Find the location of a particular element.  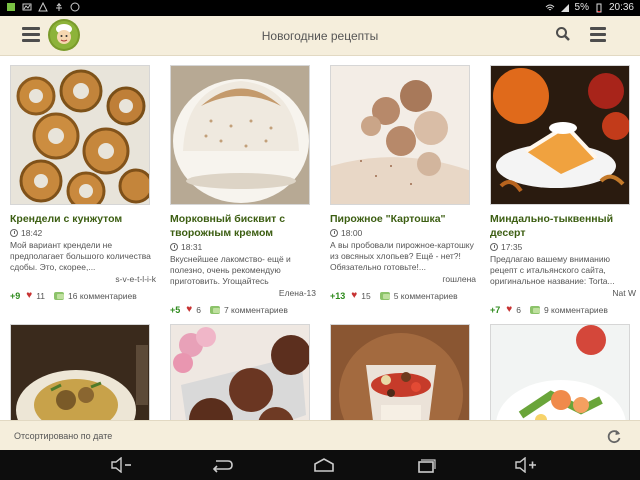

app-bar: Новогодние рецепты is located at coordinates (320, 36).